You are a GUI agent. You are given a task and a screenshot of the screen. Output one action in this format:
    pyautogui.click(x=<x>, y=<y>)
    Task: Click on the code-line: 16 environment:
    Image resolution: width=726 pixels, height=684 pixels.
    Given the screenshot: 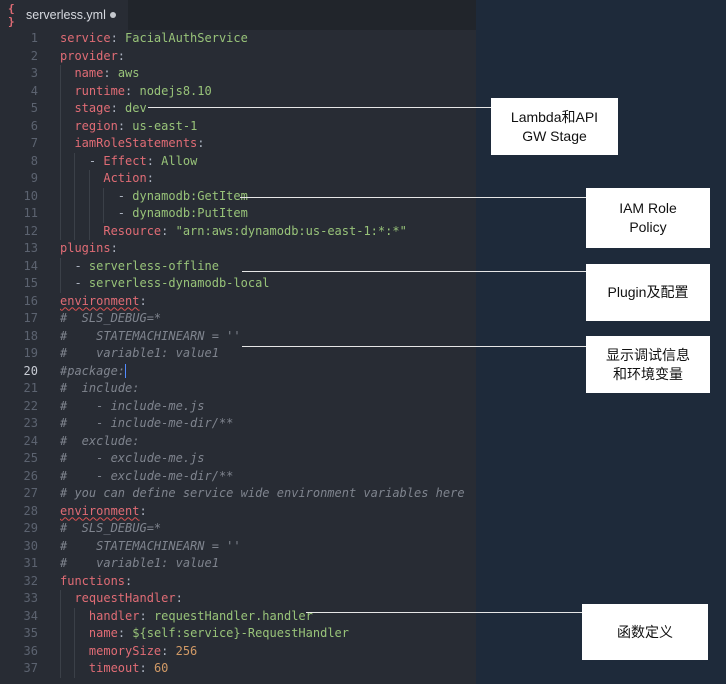 What is the action you would take?
    pyautogui.click(x=238, y=302)
    